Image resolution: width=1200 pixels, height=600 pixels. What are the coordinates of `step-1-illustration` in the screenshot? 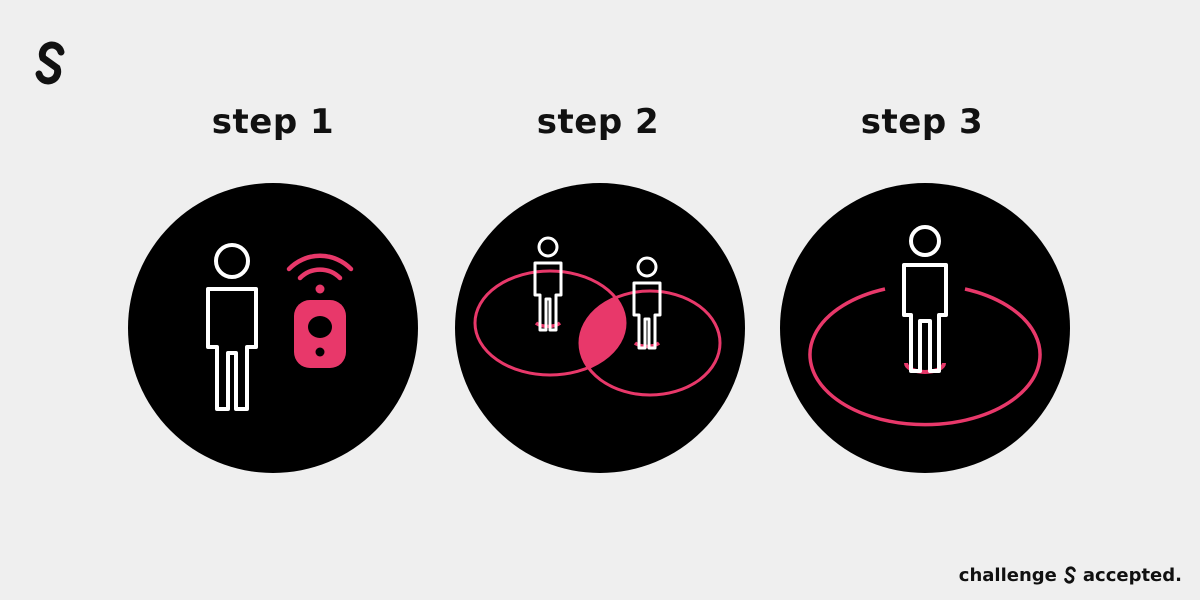 It's located at (273, 328).